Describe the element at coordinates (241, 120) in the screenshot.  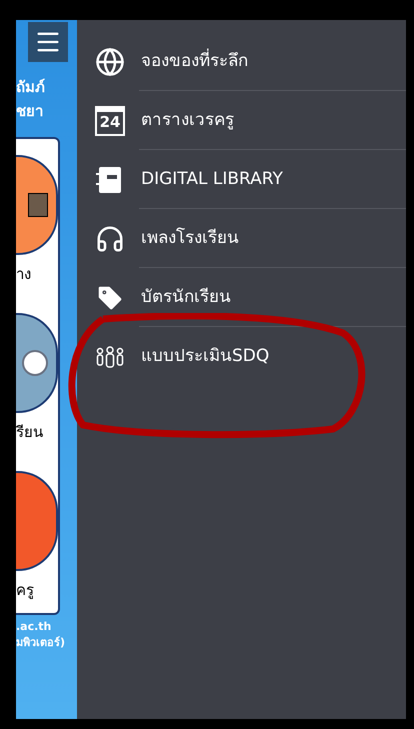
I see `drawer-item: 24 ตารางเวรครู` at that location.